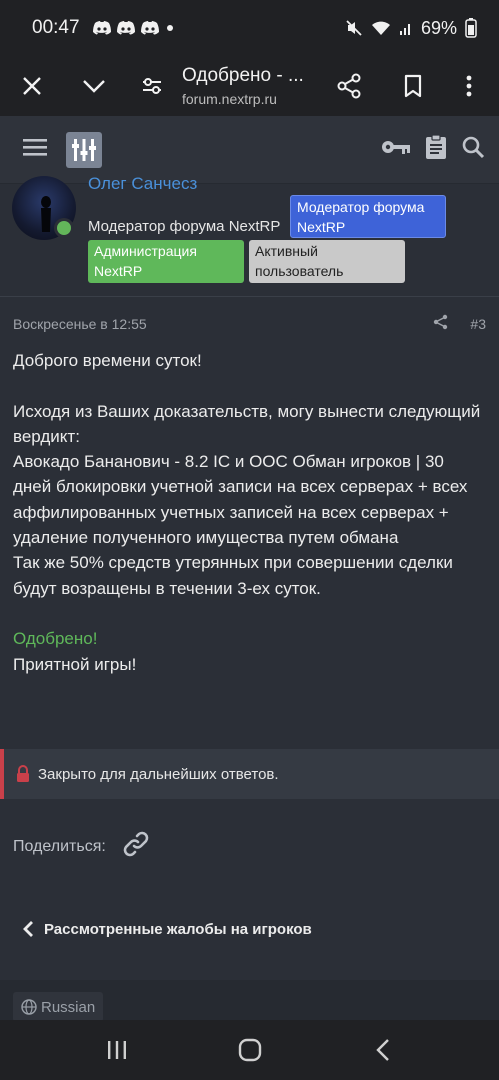 Image resolution: width=499 pixels, height=1080 pixels. I want to click on footer: Russian, so click(249, 1001).